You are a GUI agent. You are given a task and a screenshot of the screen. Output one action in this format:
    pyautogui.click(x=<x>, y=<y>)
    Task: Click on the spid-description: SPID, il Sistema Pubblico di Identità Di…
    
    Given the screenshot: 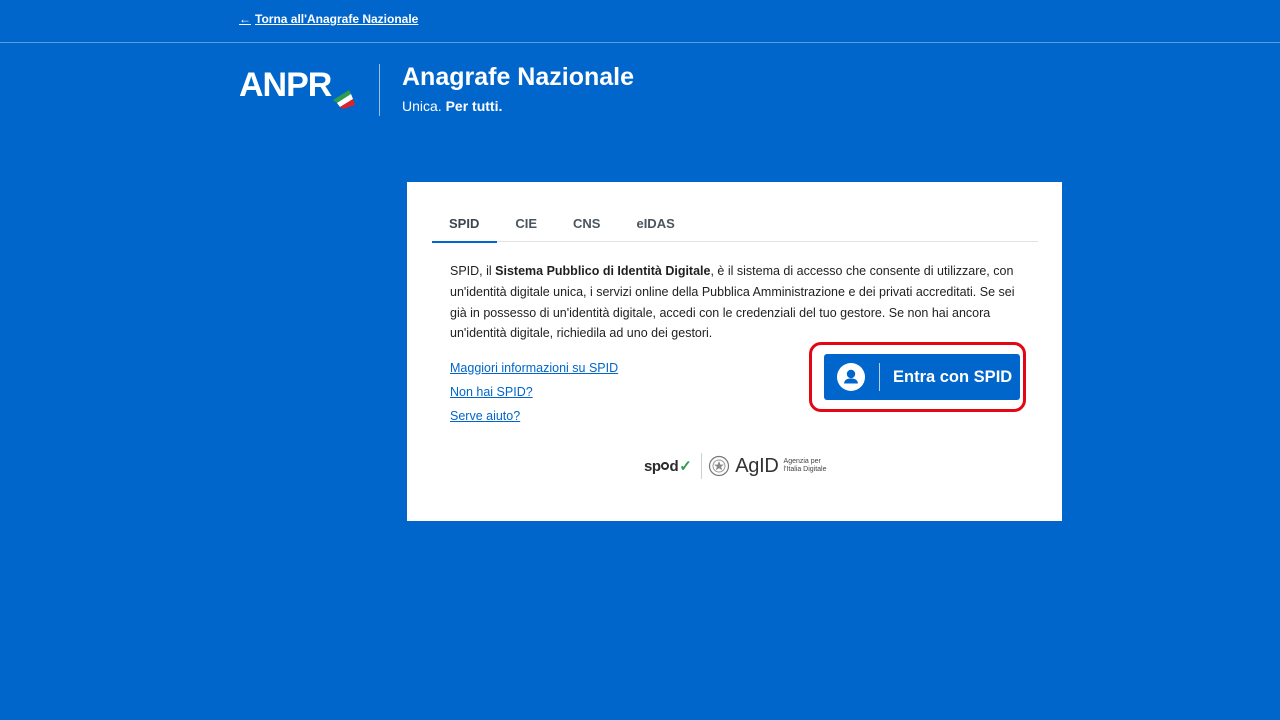 What is the action you would take?
    pyautogui.click(x=740, y=302)
    